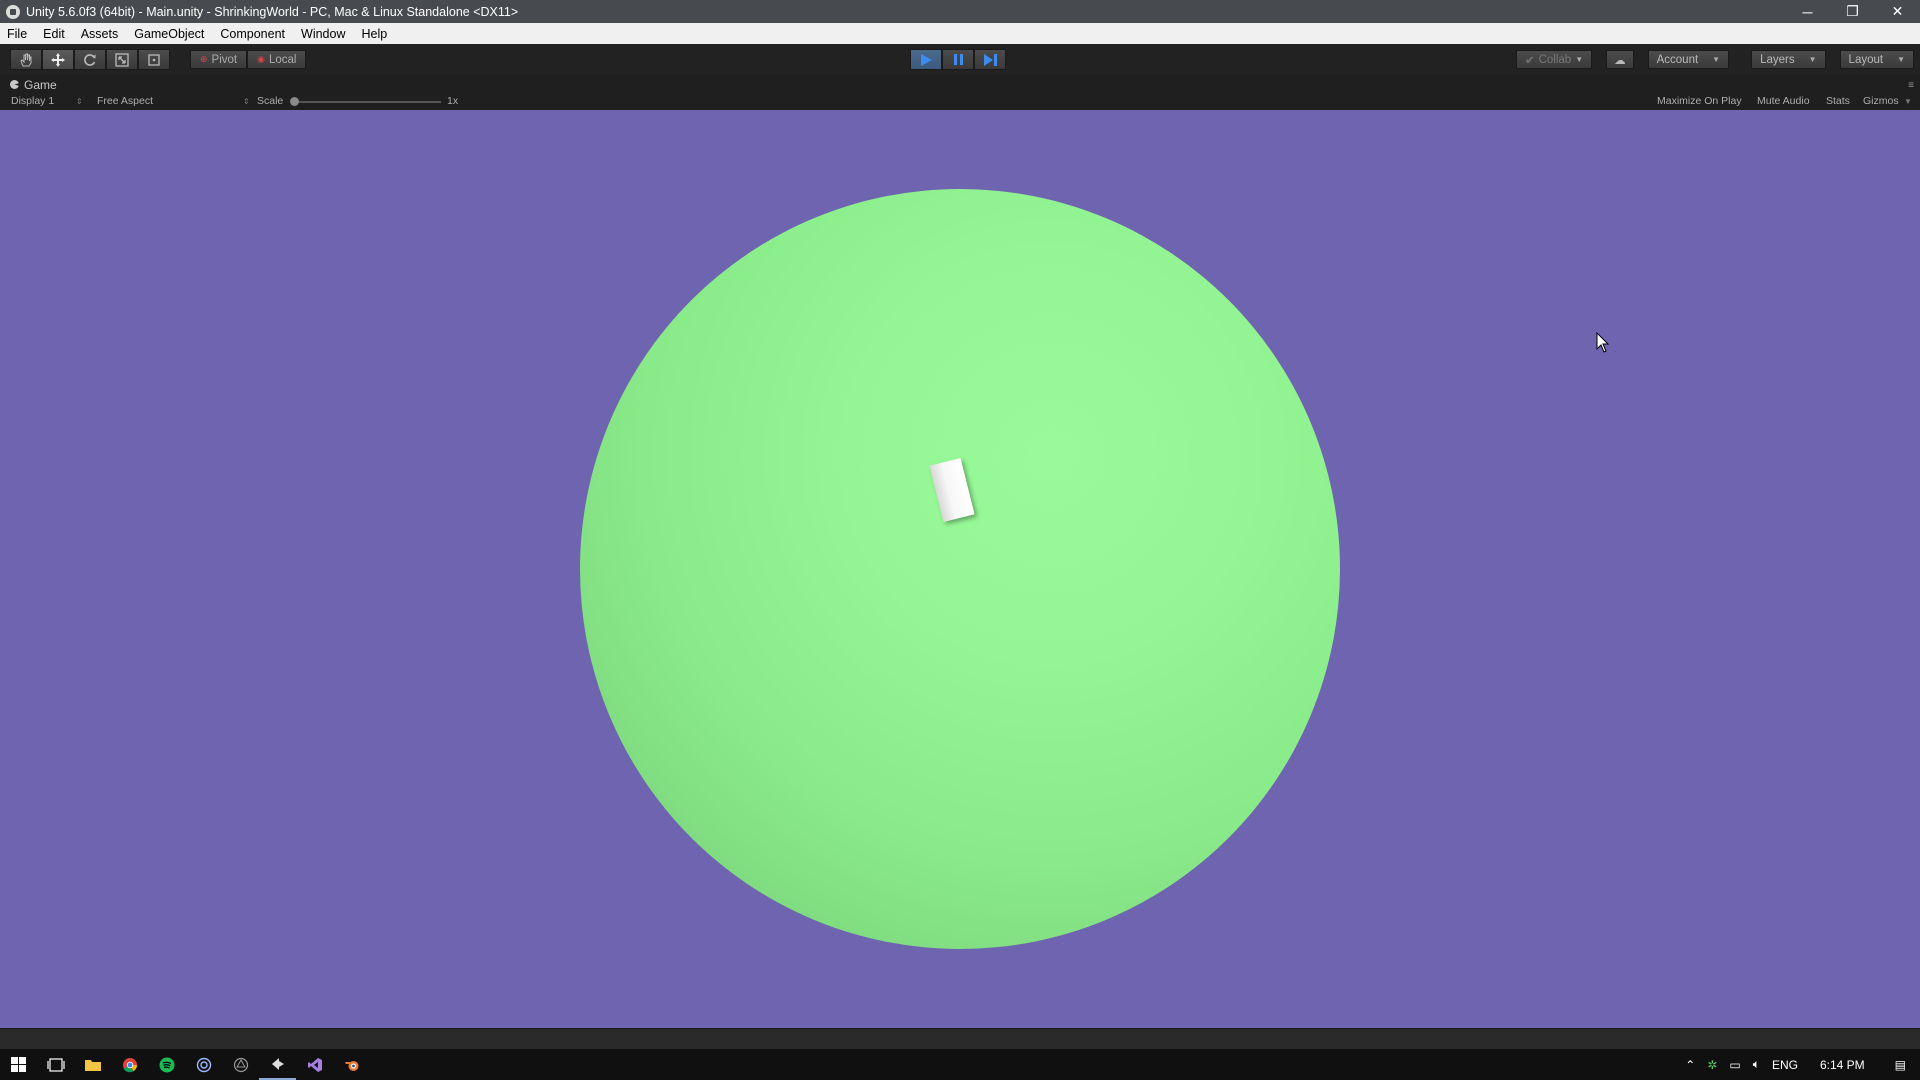 The height and width of the screenshot is (1080, 1920). Describe the element at coordinates (1852, 11) in the screenshot. I see `restore-button: ❐` at that location.